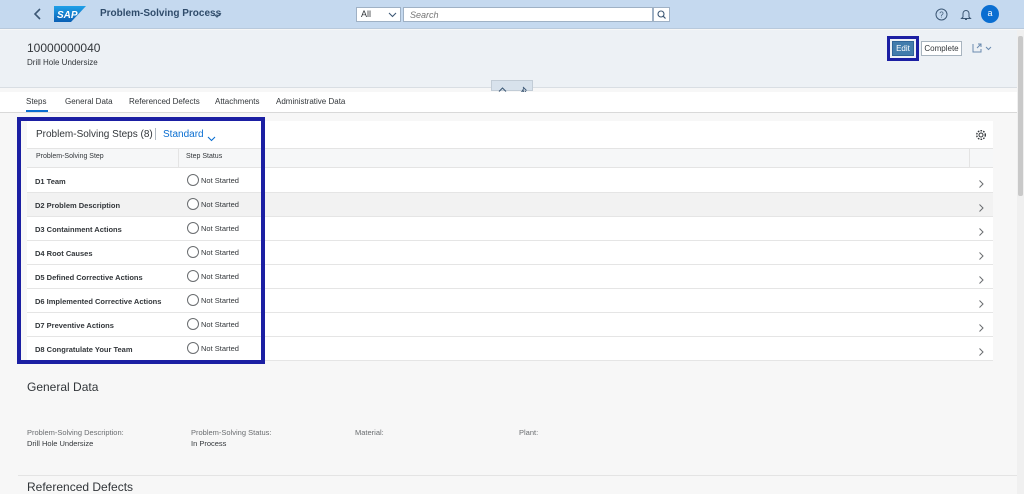  What do you see at coordinates (231, 432) in the screenshot?
I see `field-label: Problem-Solving Status:` at bounding box center [231, 432].